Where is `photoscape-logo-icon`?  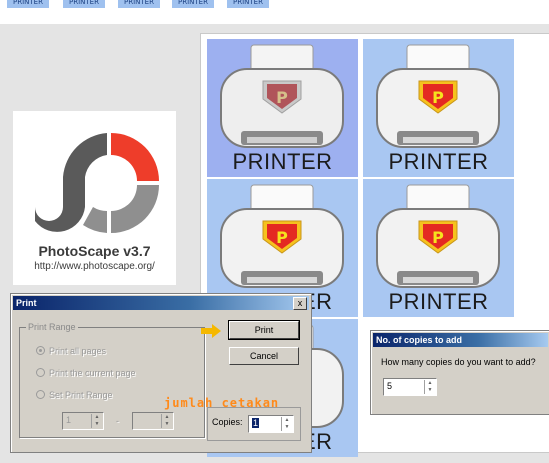
photoscape-logo-icon is located at coordinates (97, 183).